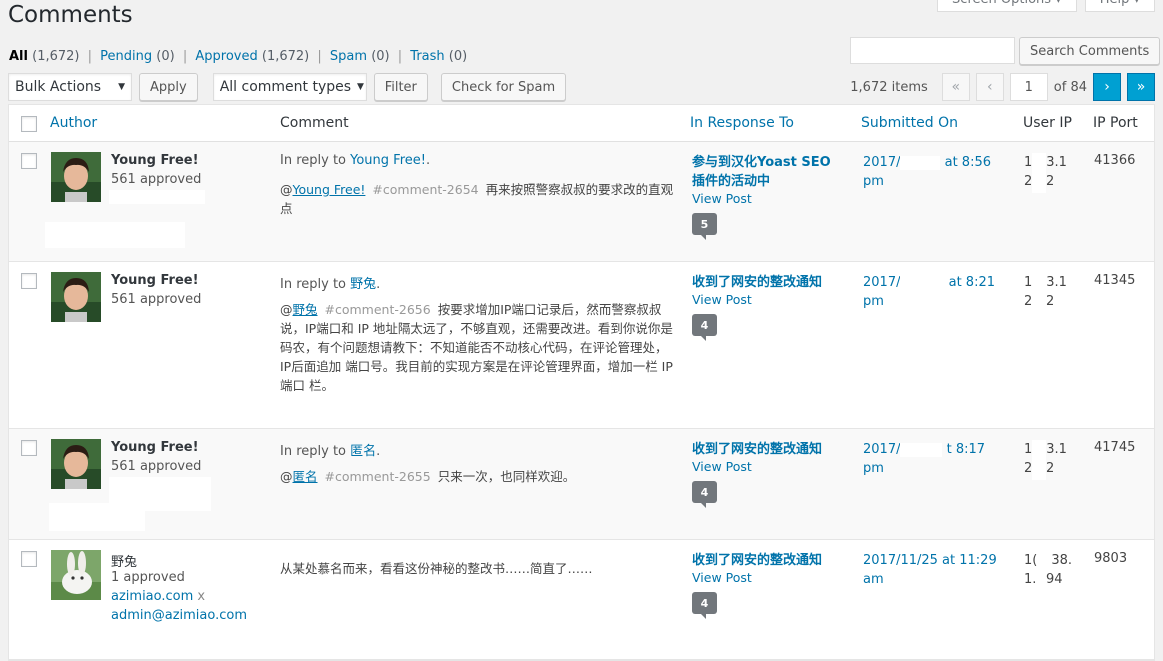 The image size is (1163, 661). What do you see at coordinates (503, 87) in the screenshot?
I see `check-for-spam-button: Check for Spam` at bounding box center [503, 87].